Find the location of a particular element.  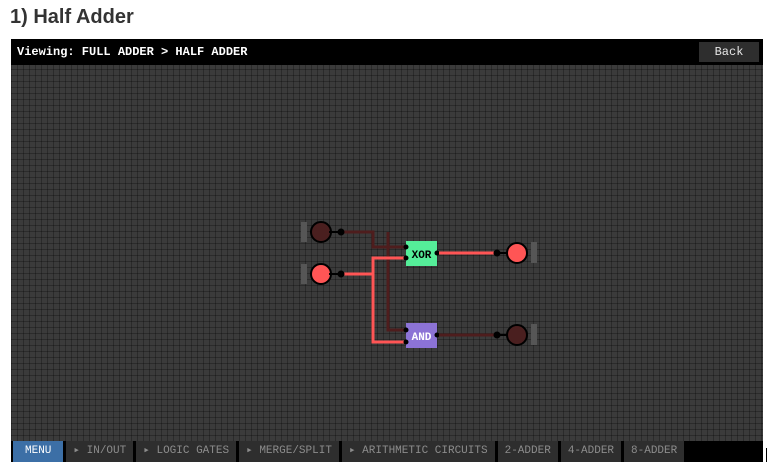

tab-2-adder: 2-ADDER is located at coordinates (527, 451).